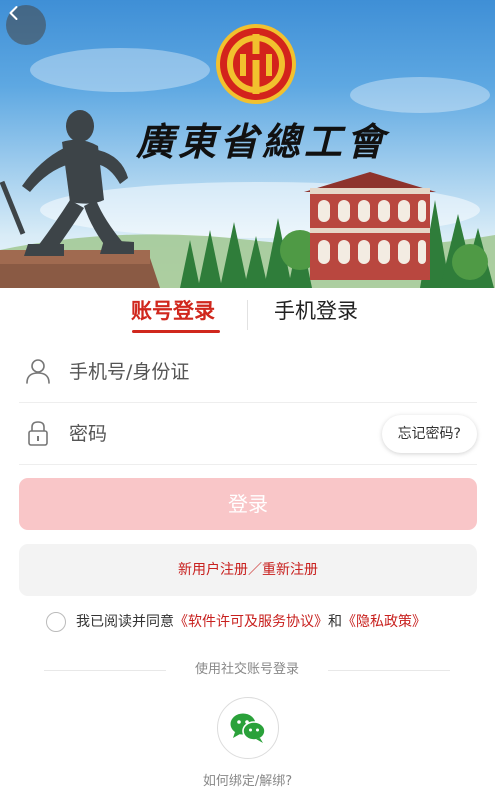  Describe the element at coordinates (38, 433) in the screenshot. I see `lock-icon` at that location.